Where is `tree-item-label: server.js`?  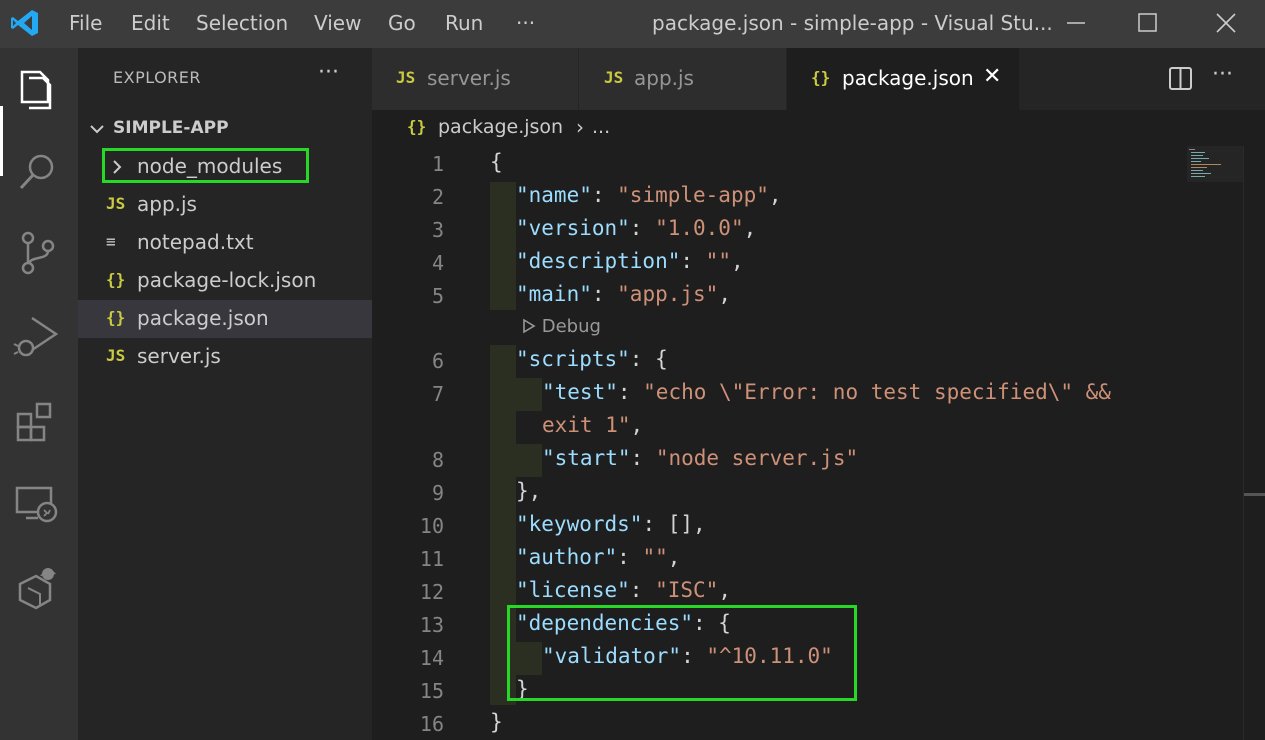 tree-item-label: server.js is located at coordinates (179, 356).